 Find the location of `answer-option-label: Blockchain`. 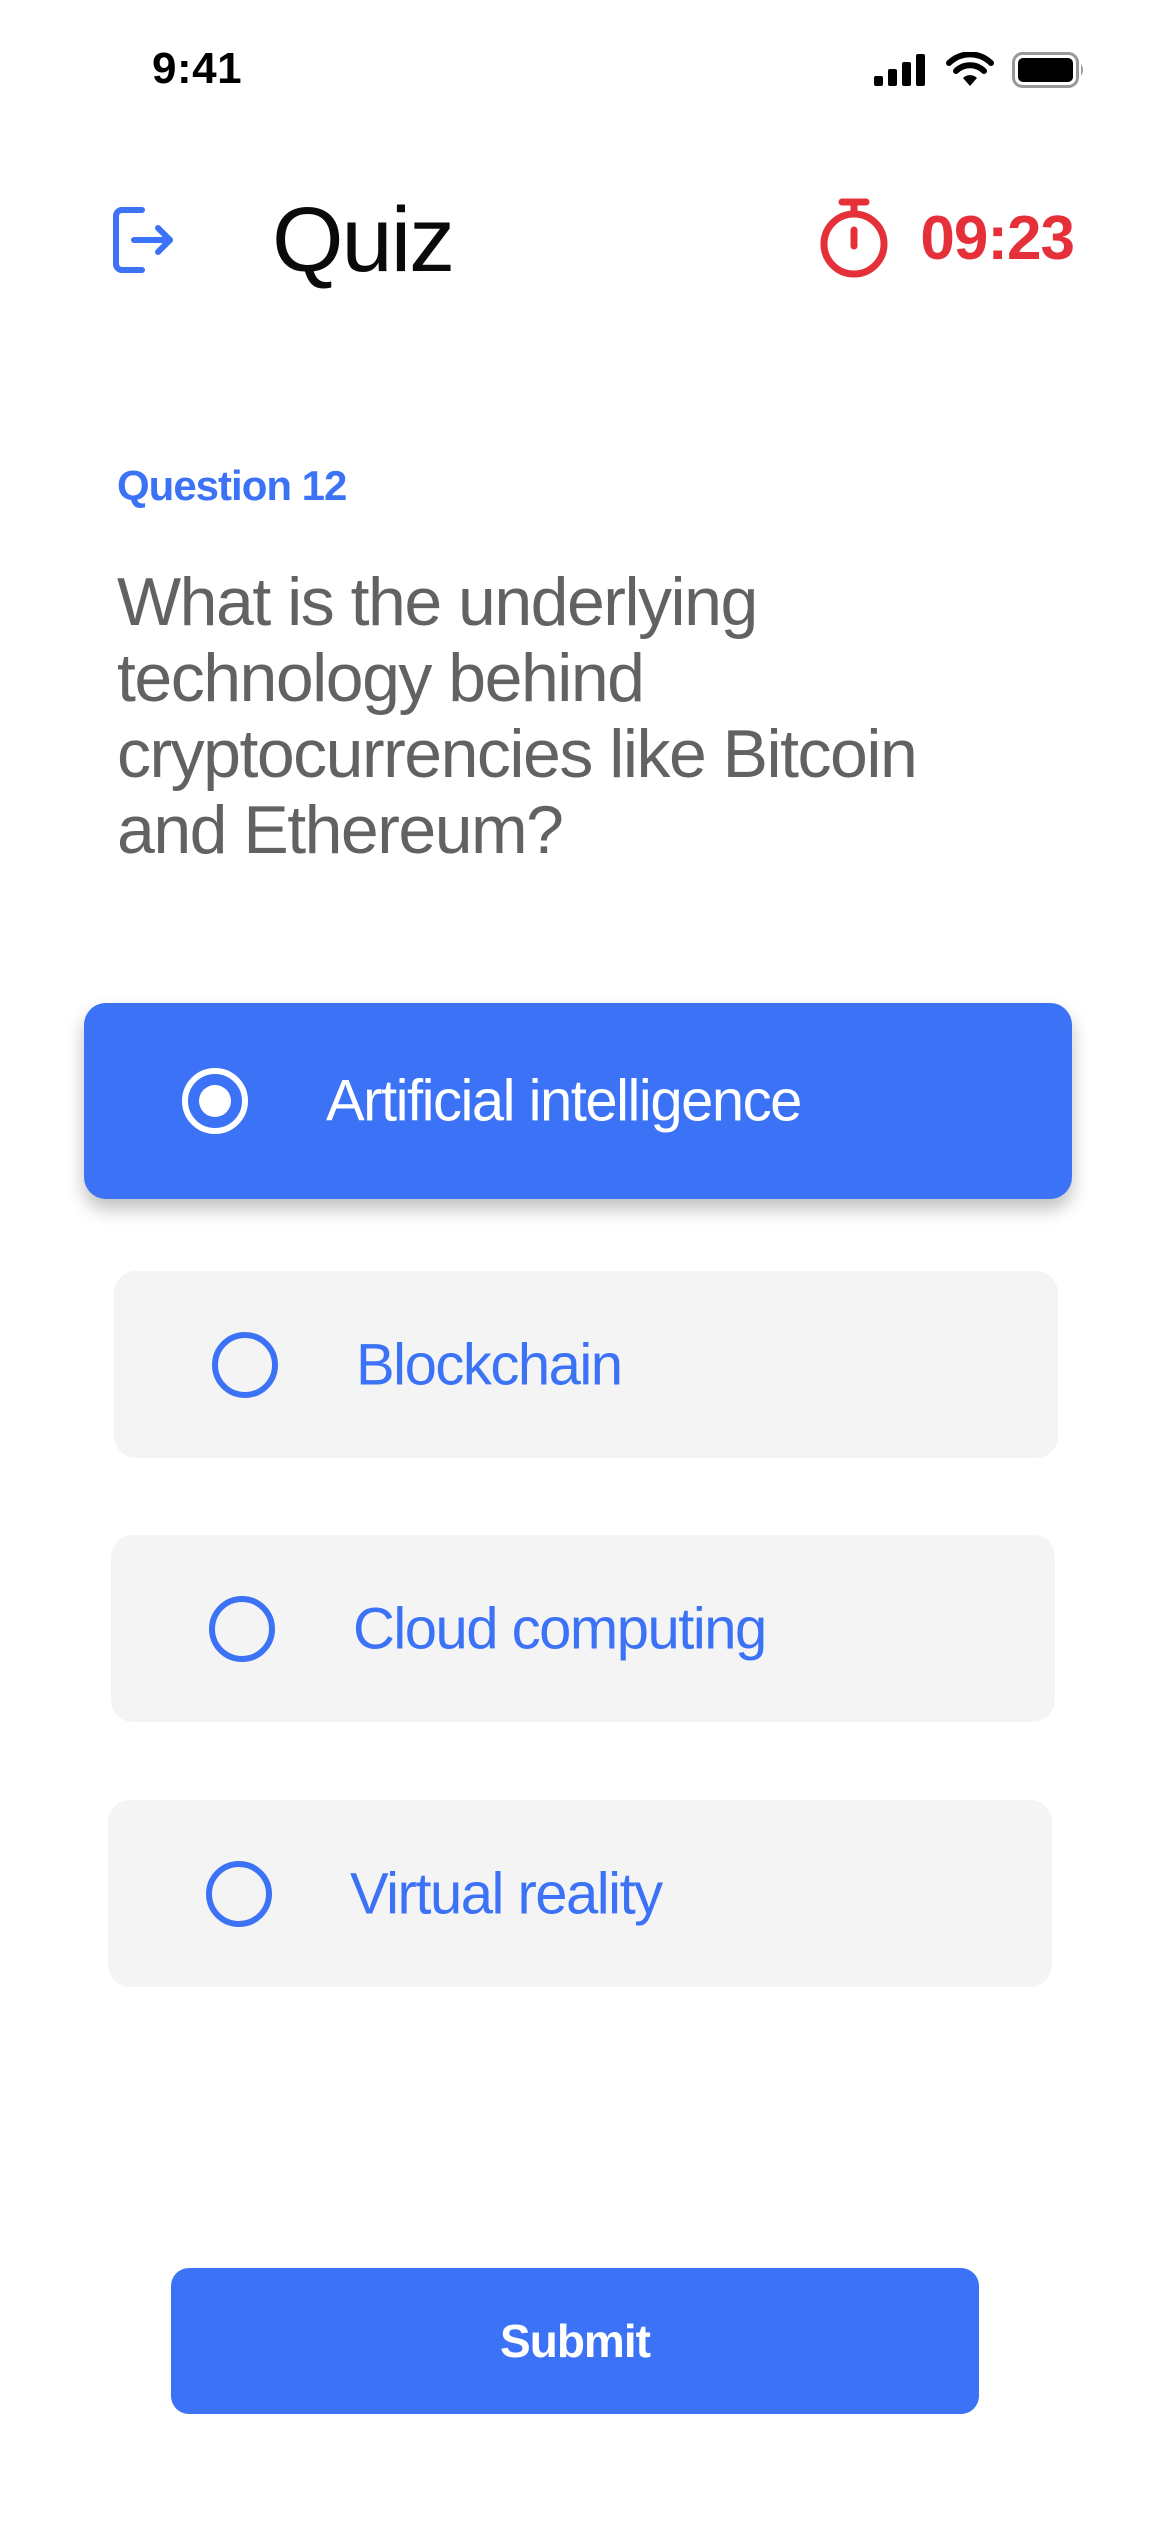

answer-option-label: Blockchain is located at coordinates (489, 1364).